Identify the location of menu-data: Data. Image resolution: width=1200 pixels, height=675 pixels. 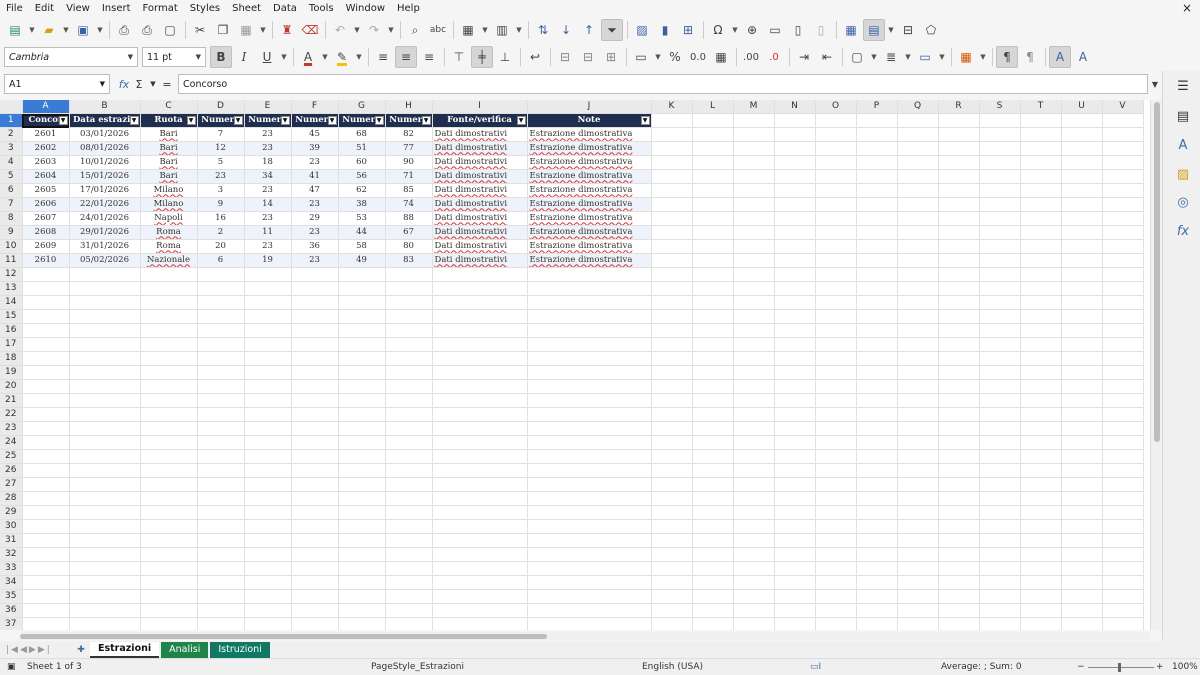
(285, 8).